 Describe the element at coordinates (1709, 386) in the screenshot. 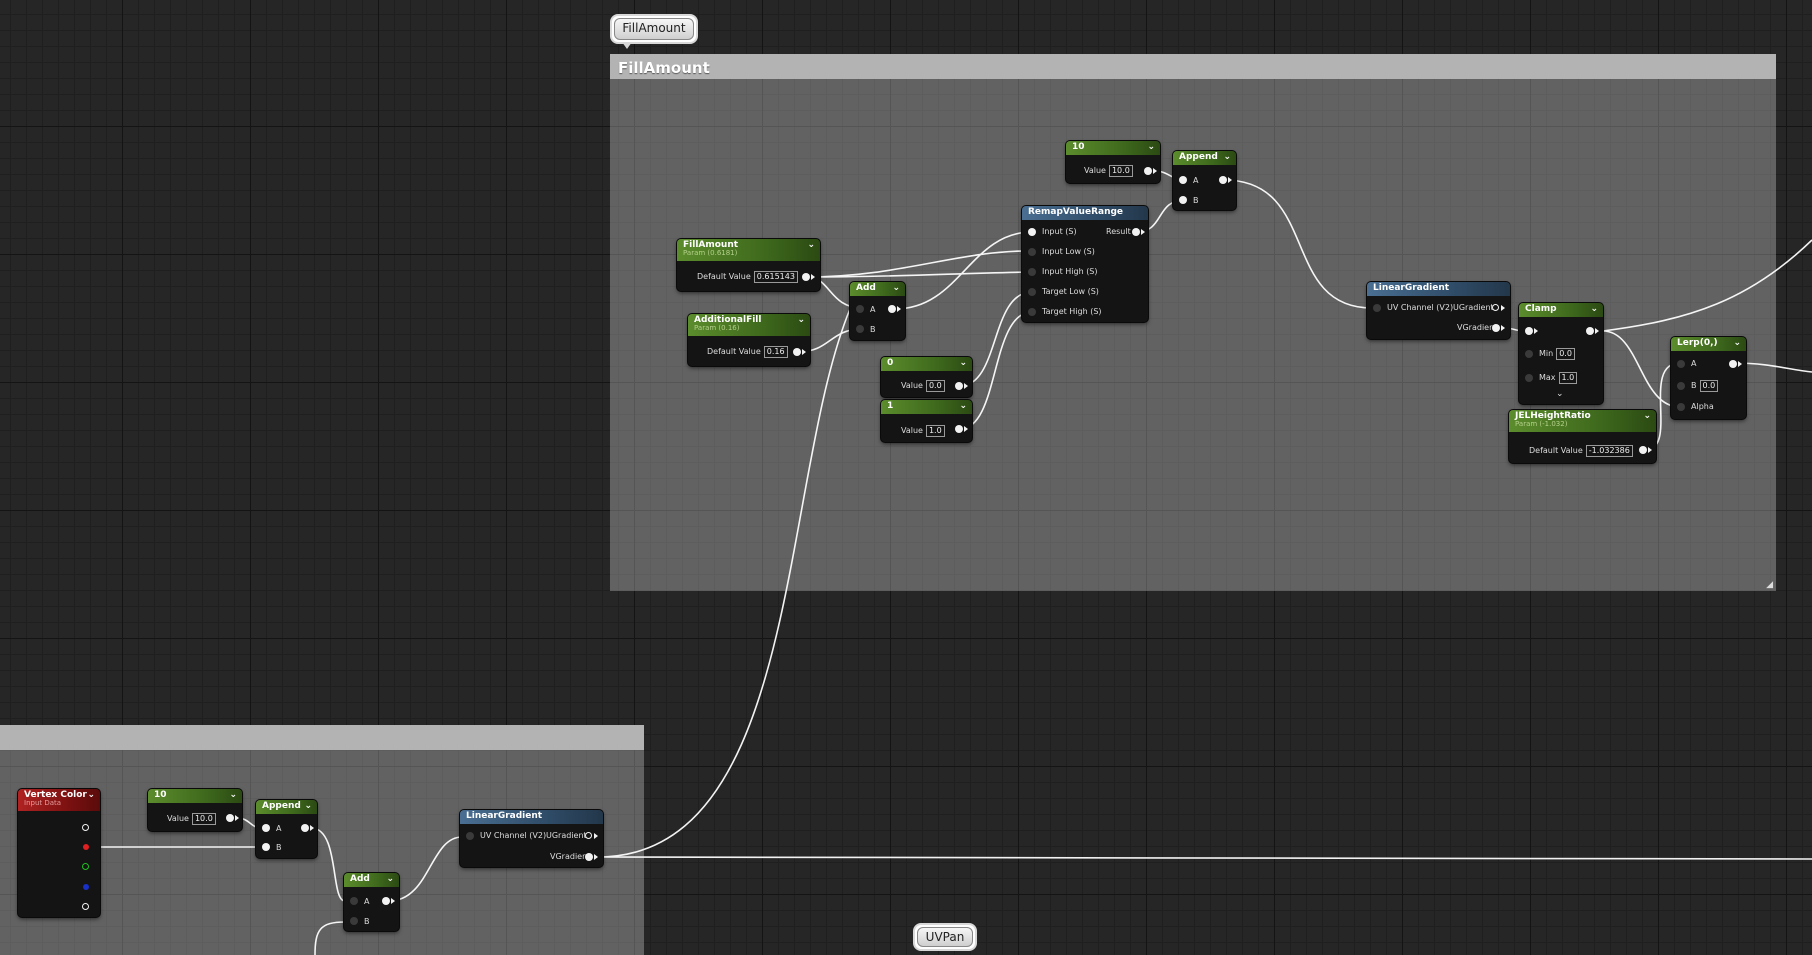

I see `b-value-field: 0.0` at that location.